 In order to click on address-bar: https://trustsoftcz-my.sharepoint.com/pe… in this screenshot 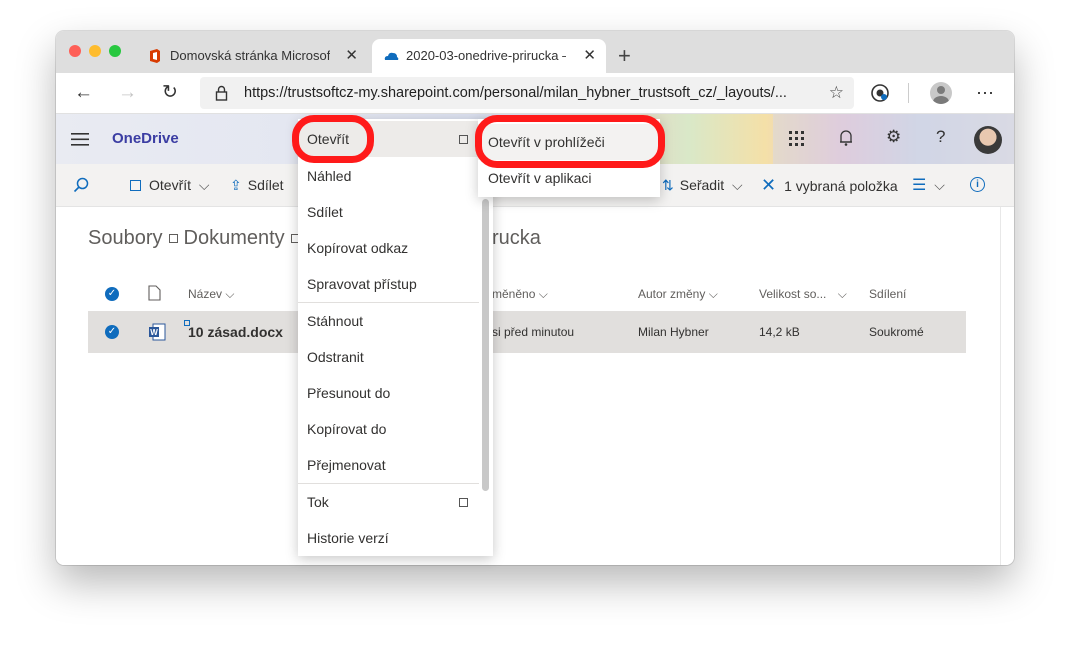, I will do `click(527, 93)`.